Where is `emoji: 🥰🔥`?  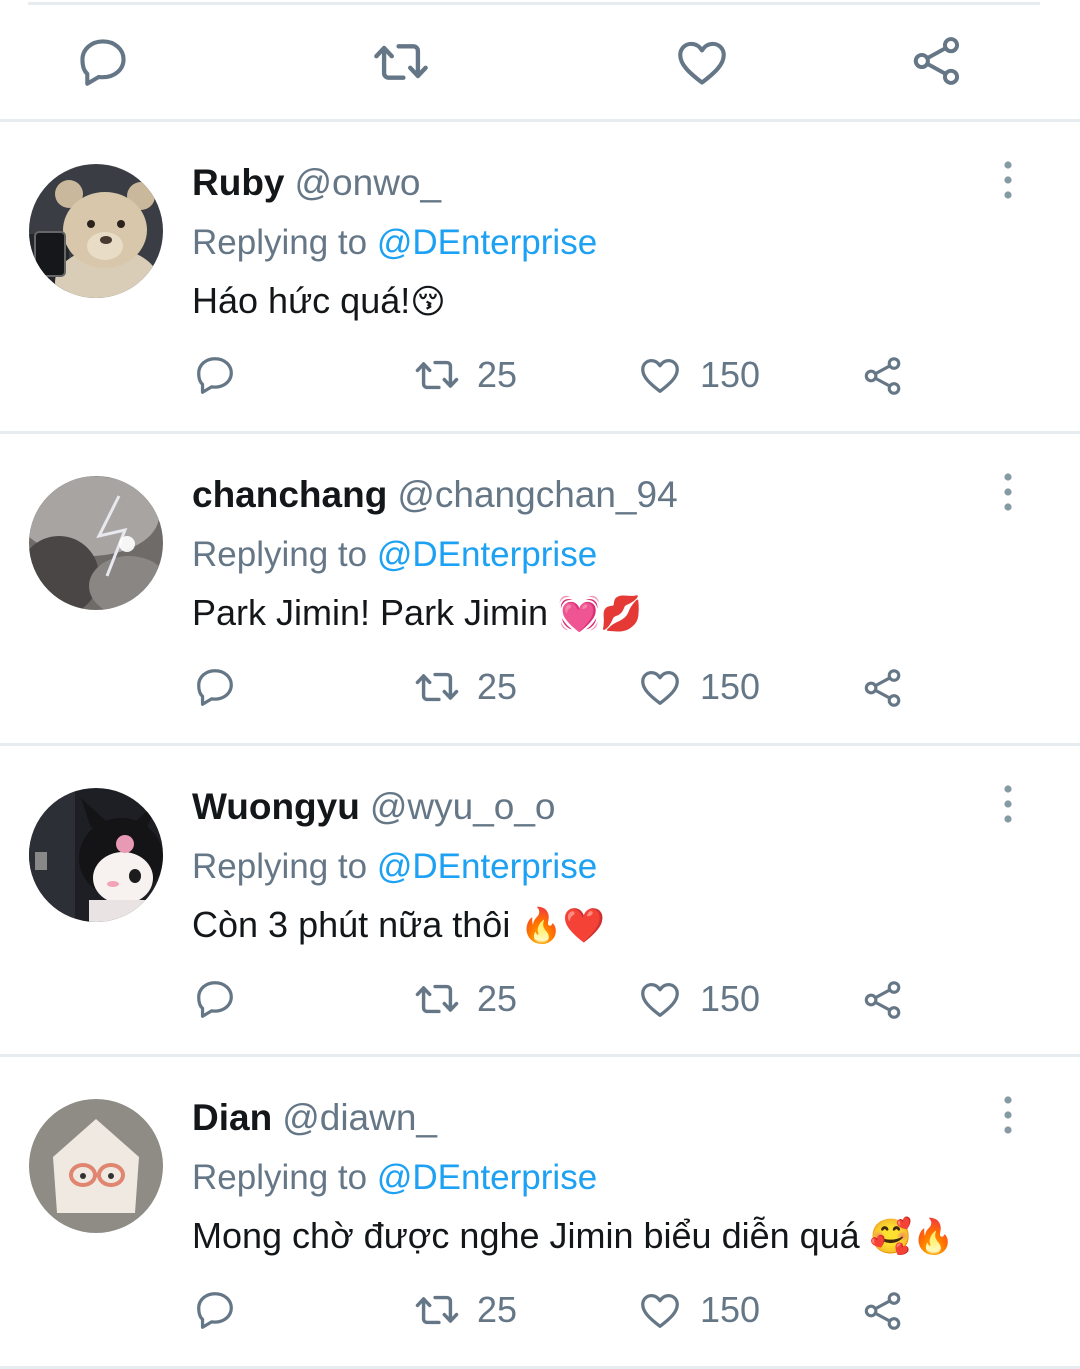
emoji: 🥰🔥 is located at coordinates (912, 1237).